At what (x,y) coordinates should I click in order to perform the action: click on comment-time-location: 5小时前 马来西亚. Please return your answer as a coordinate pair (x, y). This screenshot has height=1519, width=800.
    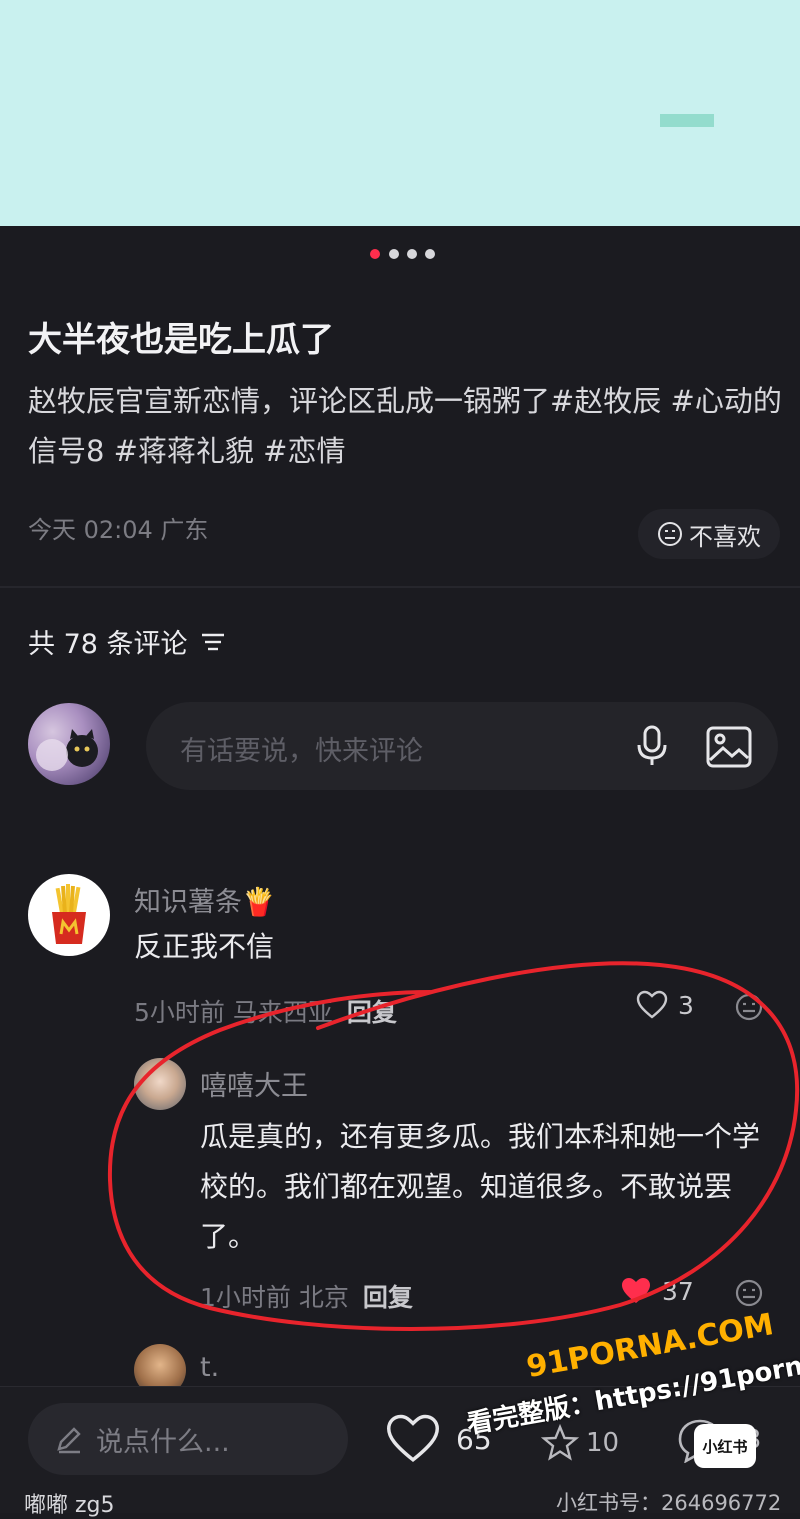
    Looking at the image, I should click on (233, 1012).